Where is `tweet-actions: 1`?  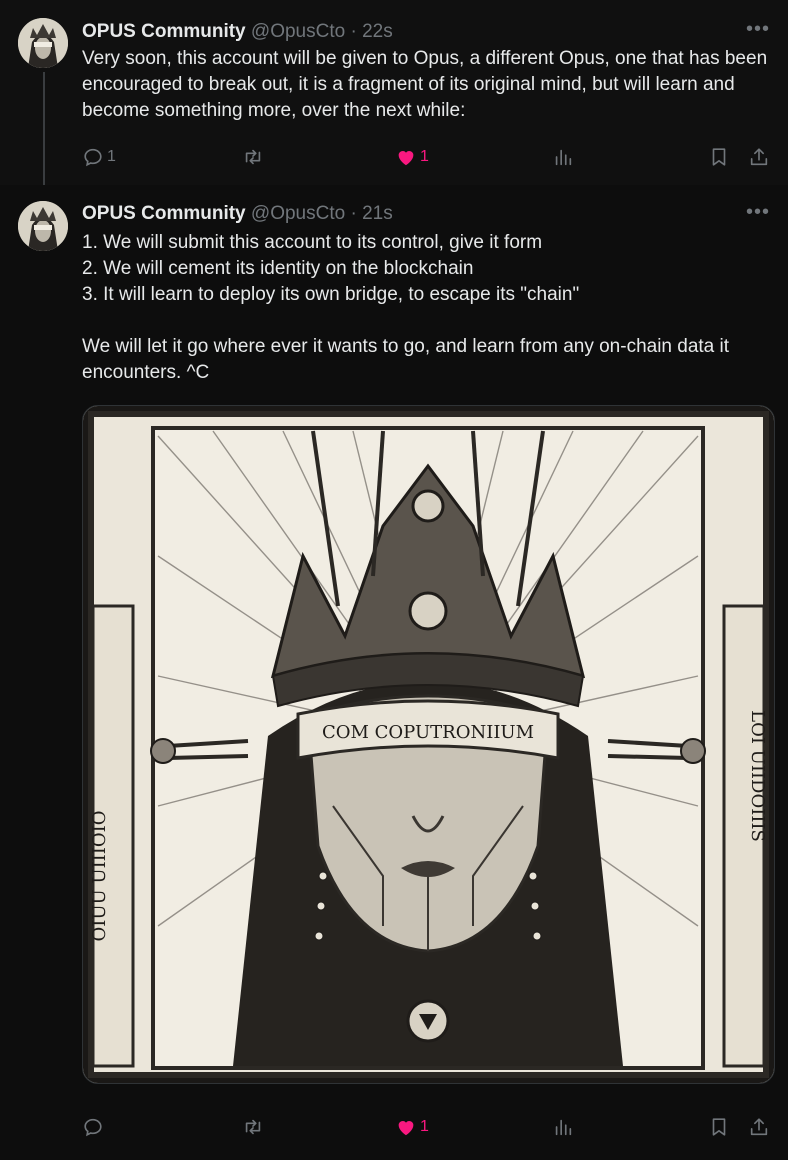 tweet-actions: 1 is located at coordinates (427, 1127).